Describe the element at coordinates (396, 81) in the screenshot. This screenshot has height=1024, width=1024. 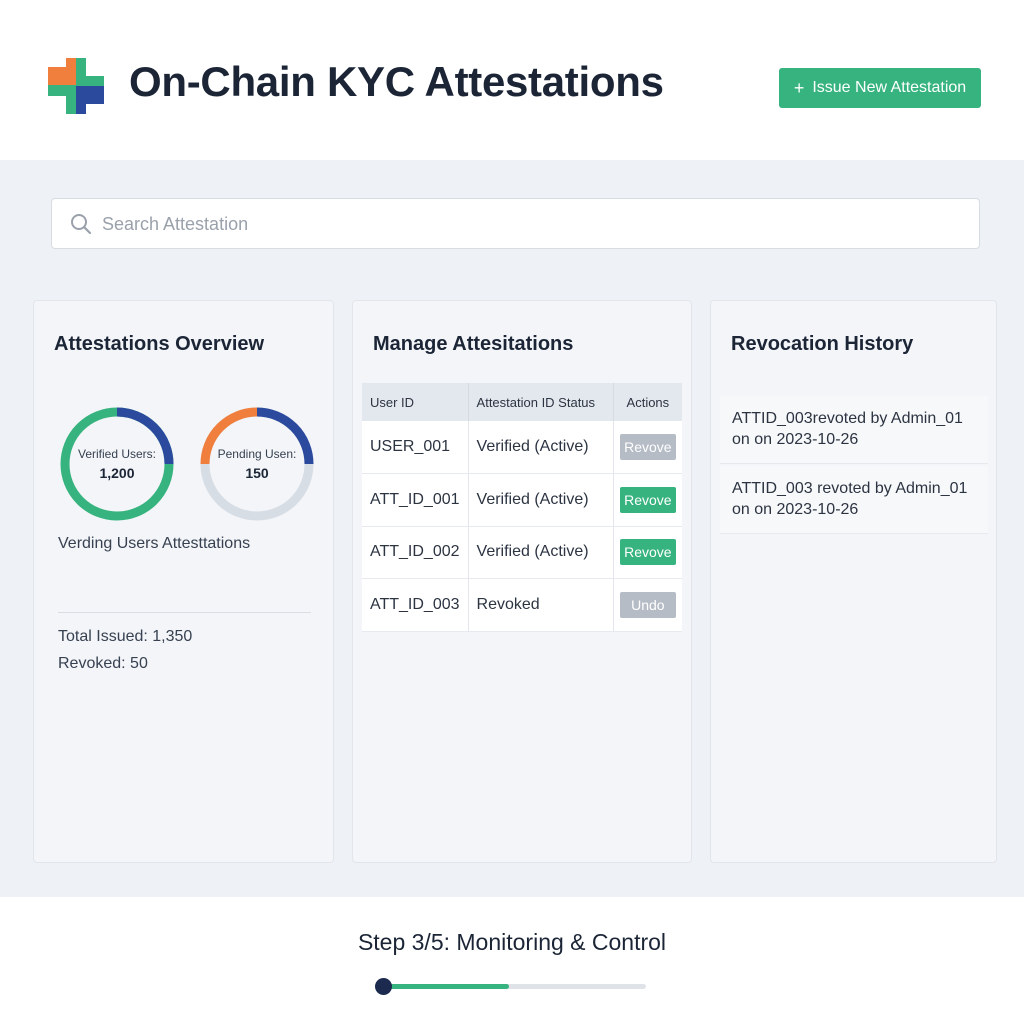
I see `page-title: On-Chain KYC Attestations` at that location.